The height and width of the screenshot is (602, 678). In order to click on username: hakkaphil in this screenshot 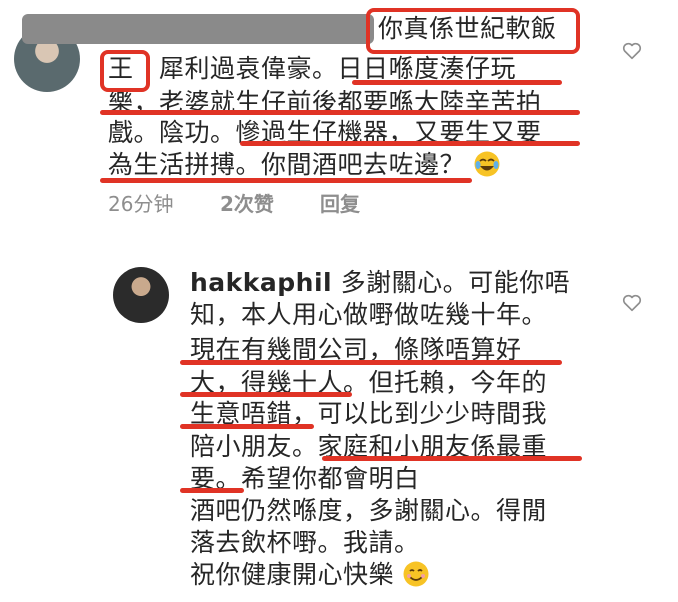, I will do `click(261, 282)`.